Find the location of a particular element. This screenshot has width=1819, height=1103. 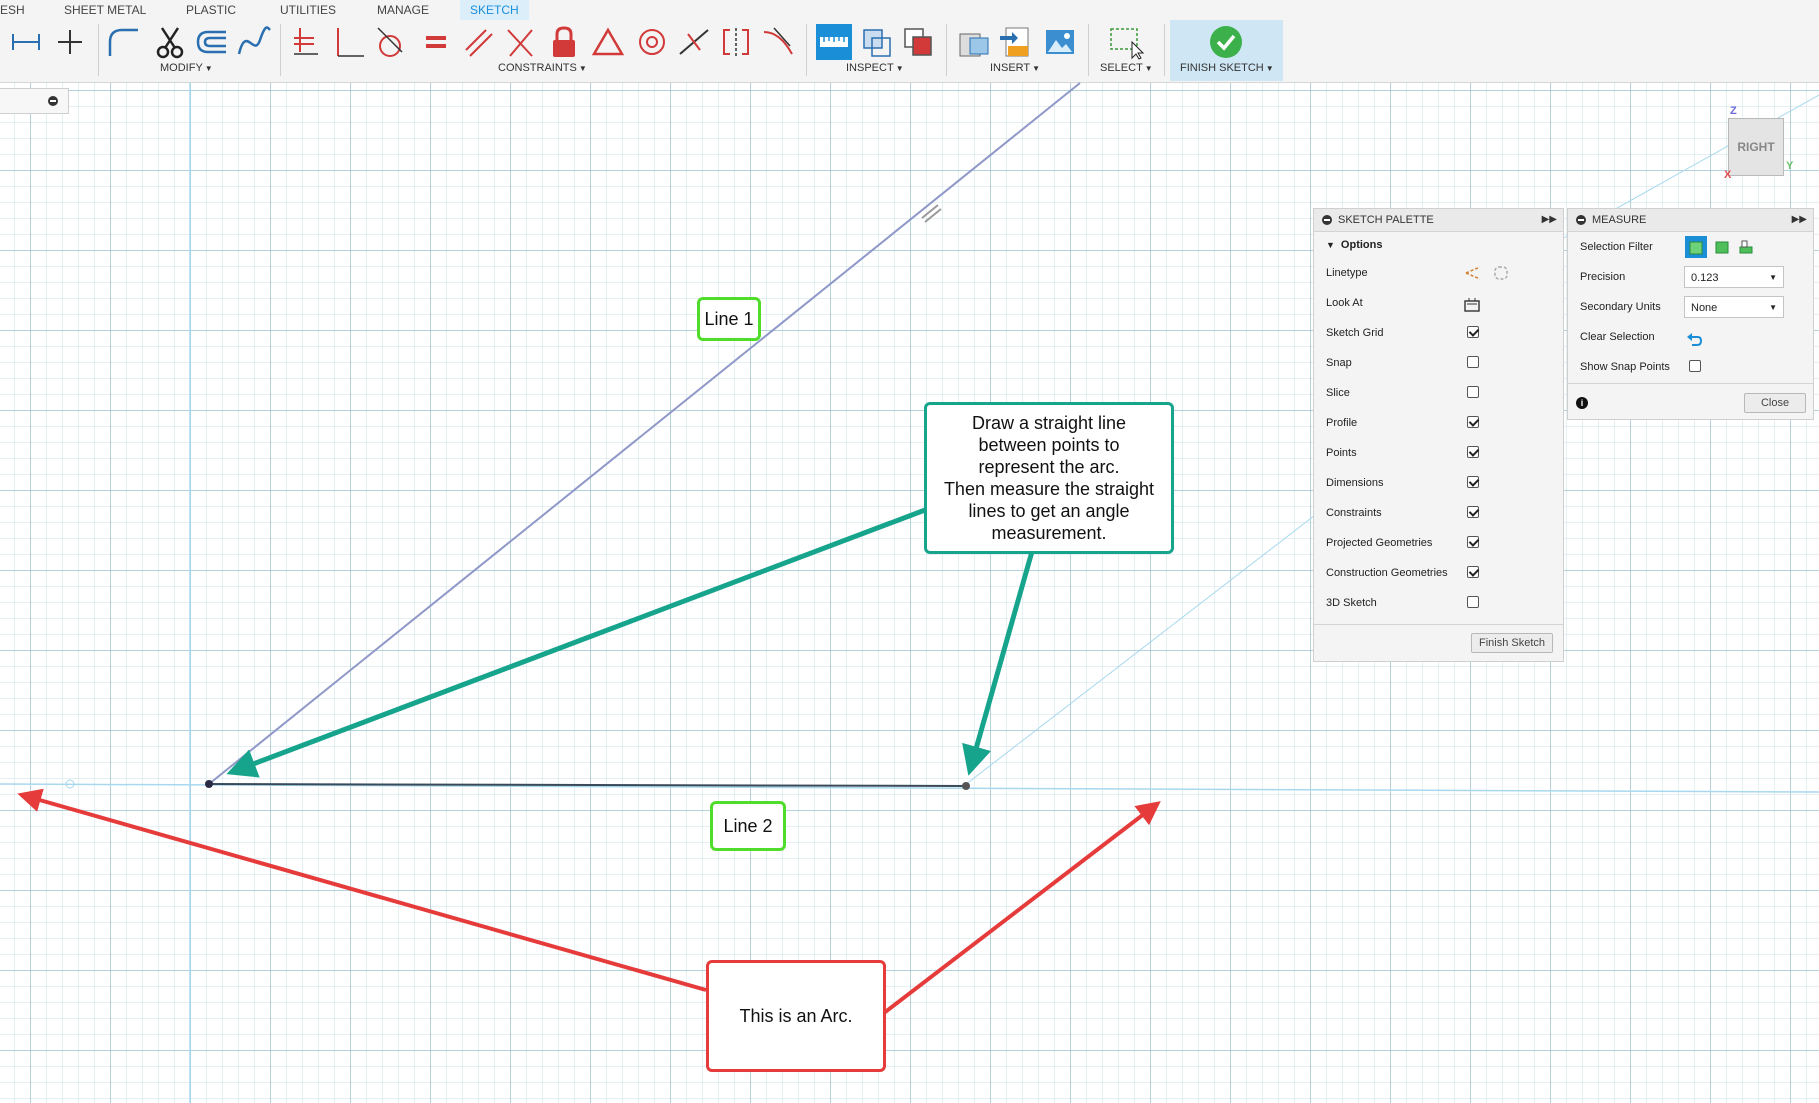

secondary-units-value: None is located at coordinates (1704, 308).